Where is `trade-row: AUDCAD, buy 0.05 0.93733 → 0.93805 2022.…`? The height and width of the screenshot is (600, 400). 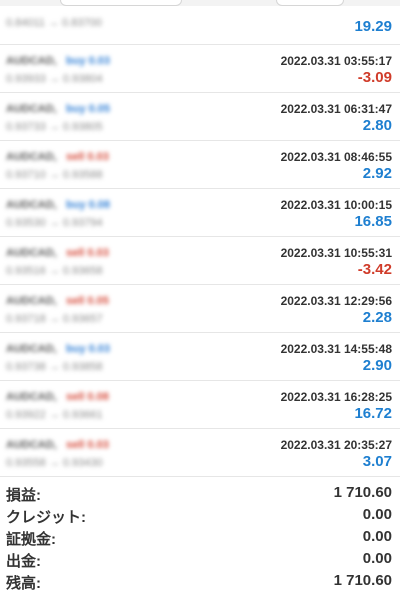 trade-row: AUDCAD, buy 0.05 0.93733 → 0.93805 2022.… is located at coordinates (200, 117).